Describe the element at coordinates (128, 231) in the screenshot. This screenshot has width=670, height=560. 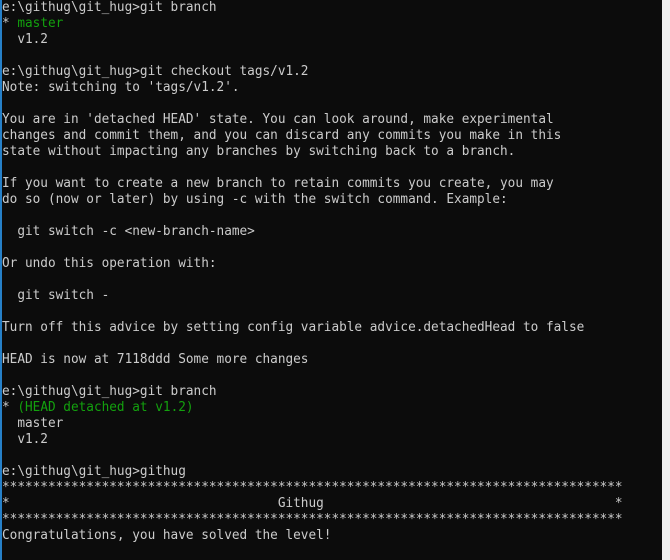
I see `example-git-switch-c-seg-0: git switch -c <new-branch-name>` at that location.